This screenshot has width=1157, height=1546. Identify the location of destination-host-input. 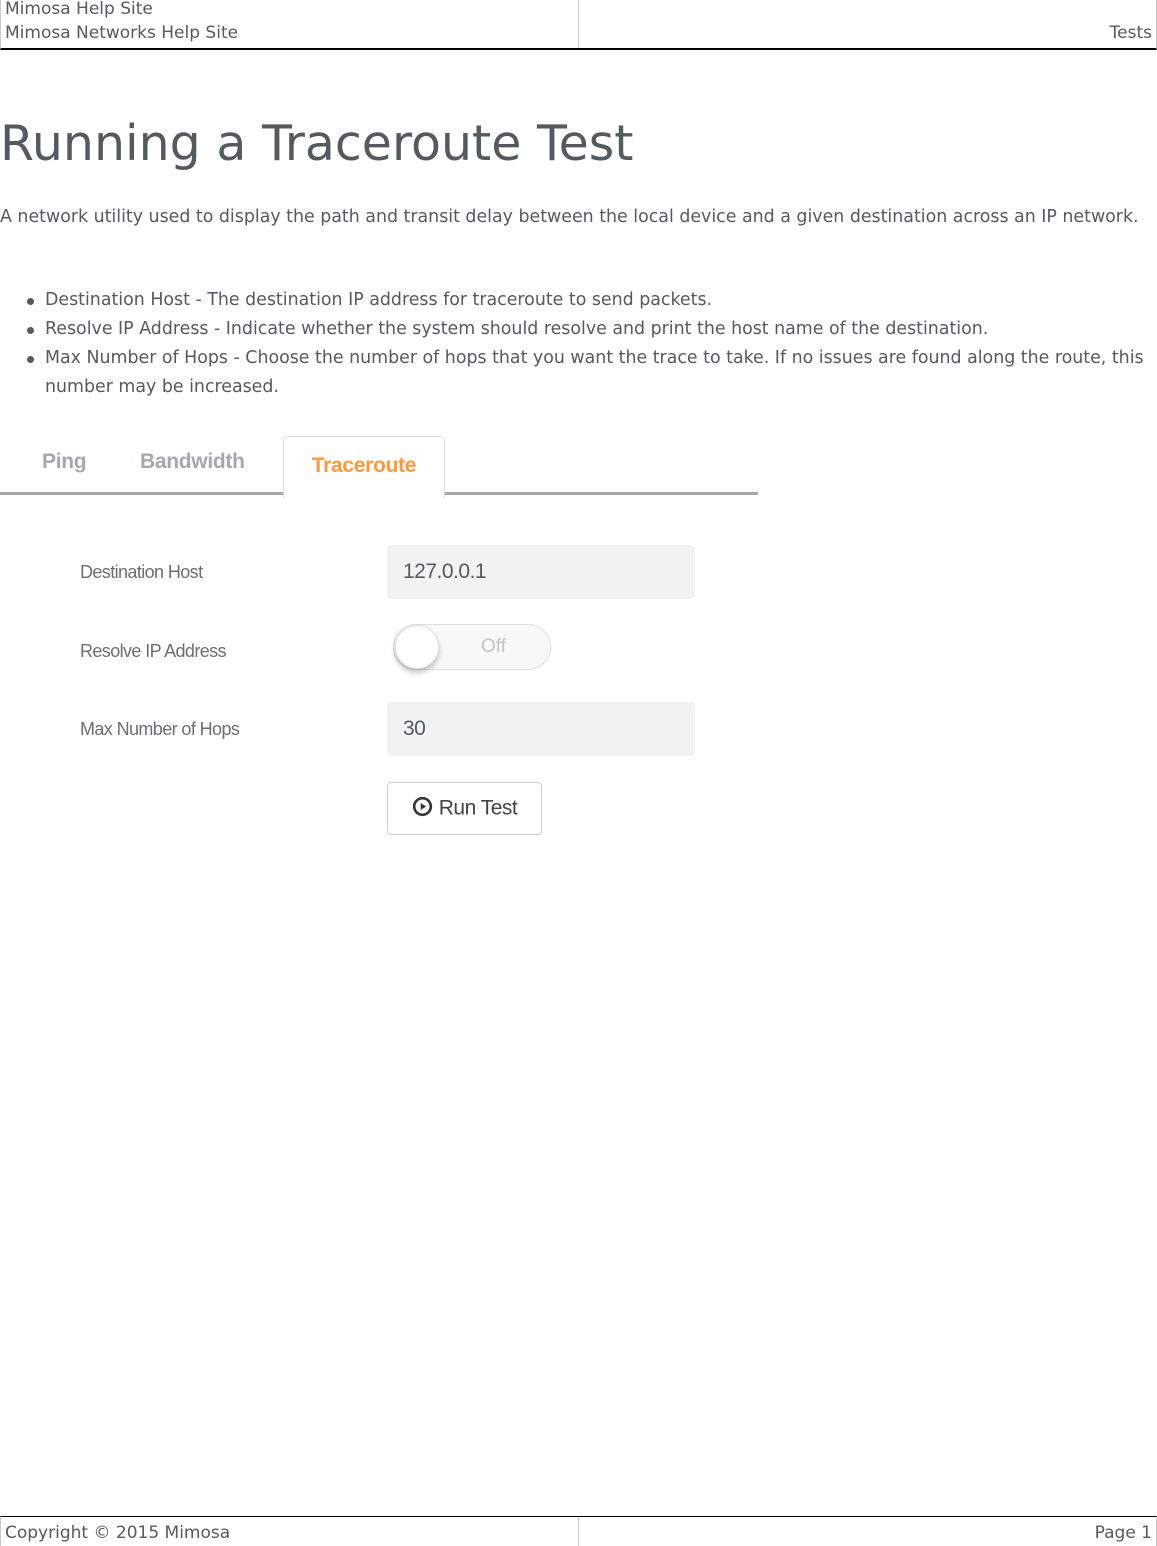
(541, 572).